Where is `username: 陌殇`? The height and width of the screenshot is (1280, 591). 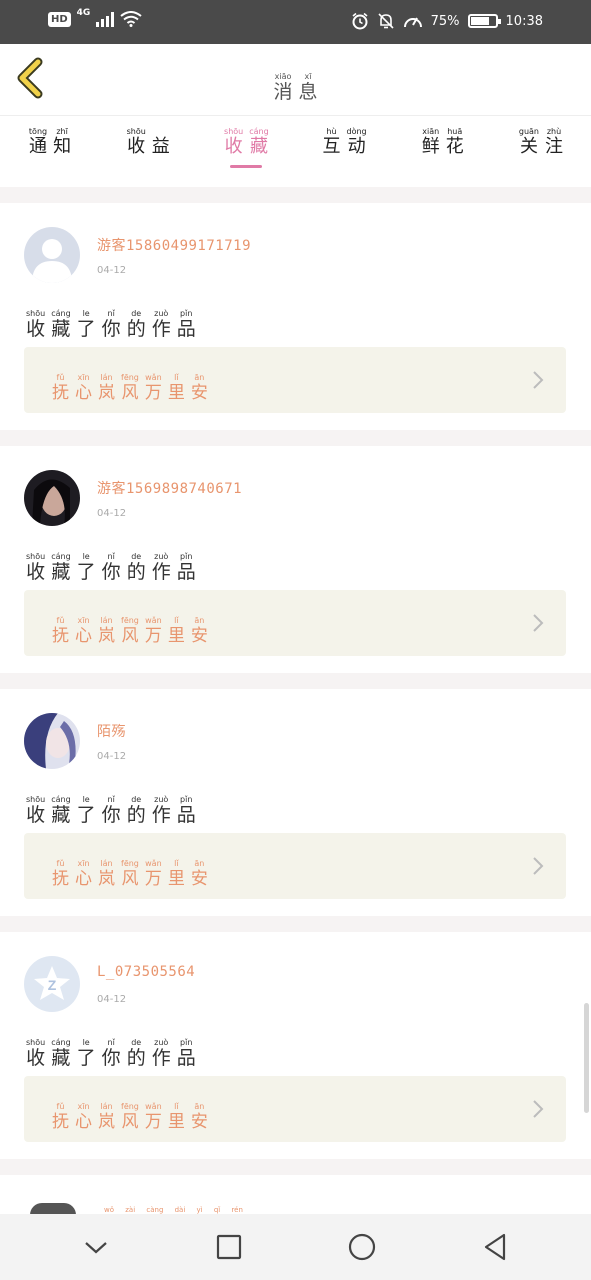 username: 陌殇 is located at coordinates (111, 731).